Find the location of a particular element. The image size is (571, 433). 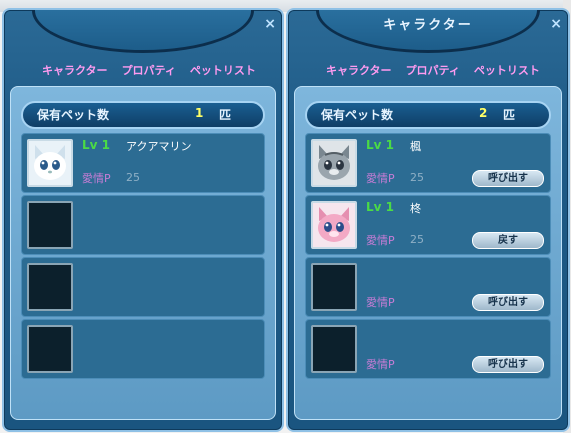

pet-name: アクアマリン is located at coordinates (159, 146).